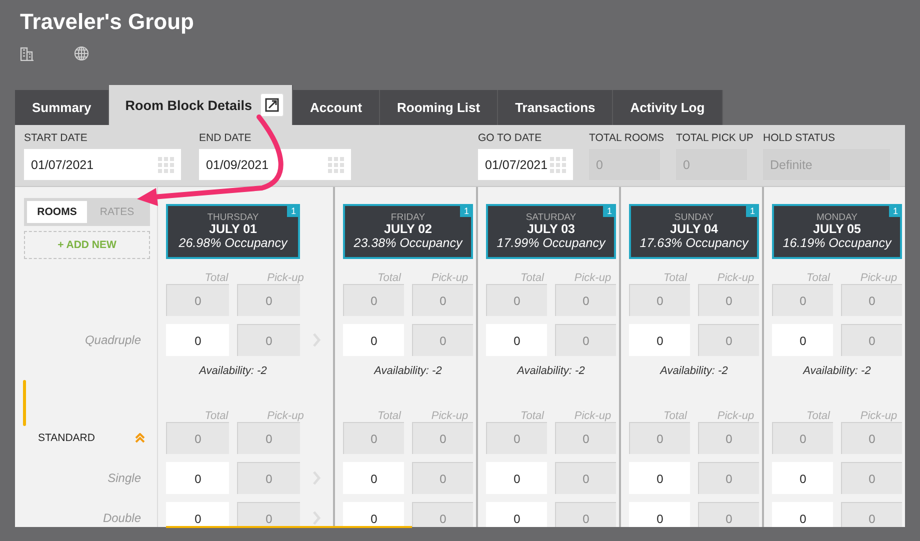 The height and width of the screenshot is (541, 920). I want to click on date-card: 1 MONDAY JULY 05 16.19% Occupancy, so click(837, 231).